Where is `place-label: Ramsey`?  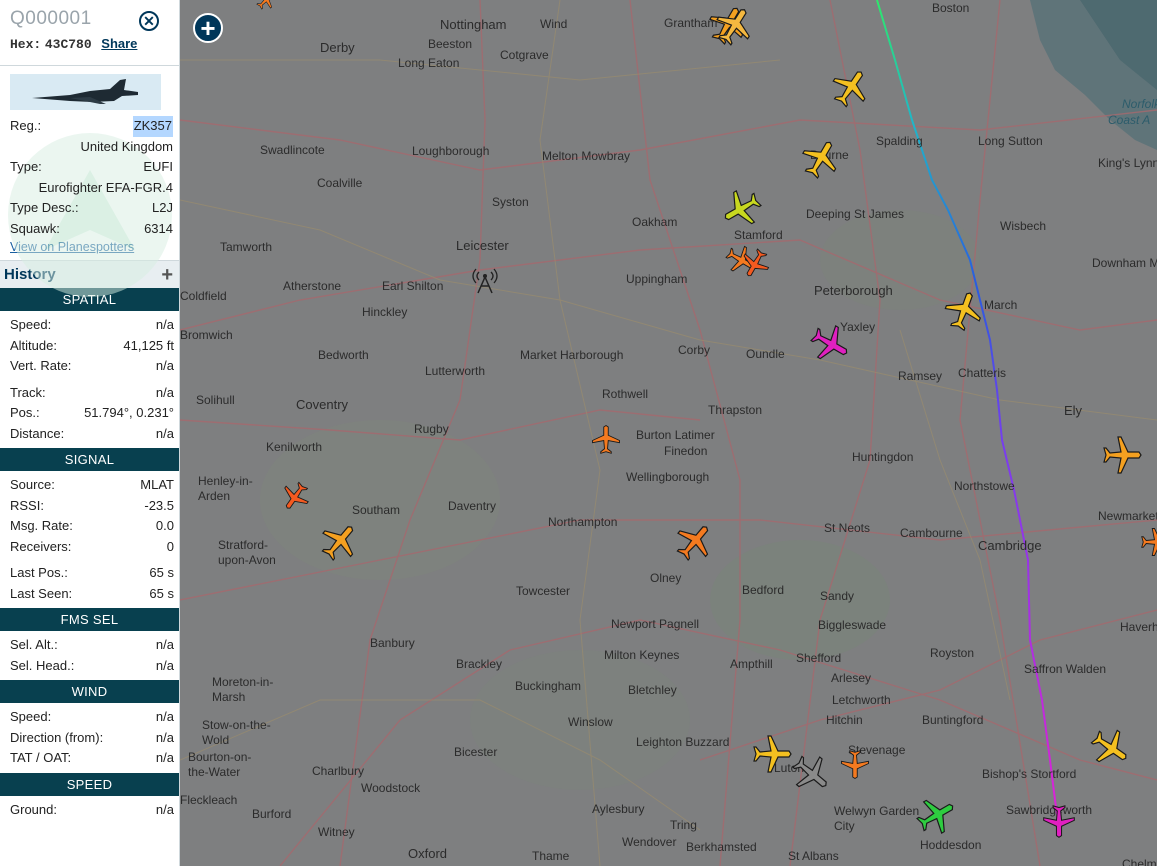
place-label: Ramsey is located at coordinates (920, 376).